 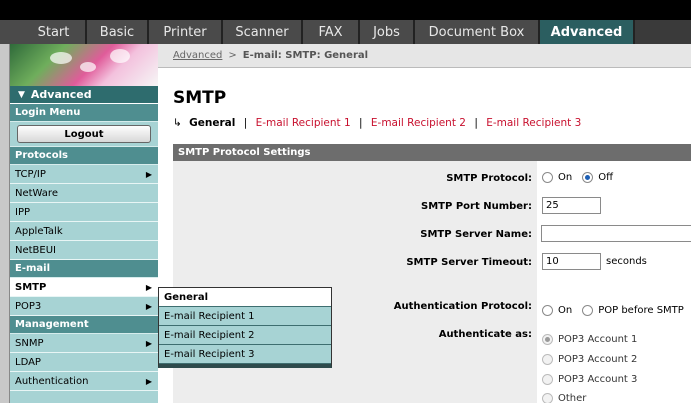 I want to click on tab-start: Start, so click(x=43, y=32).